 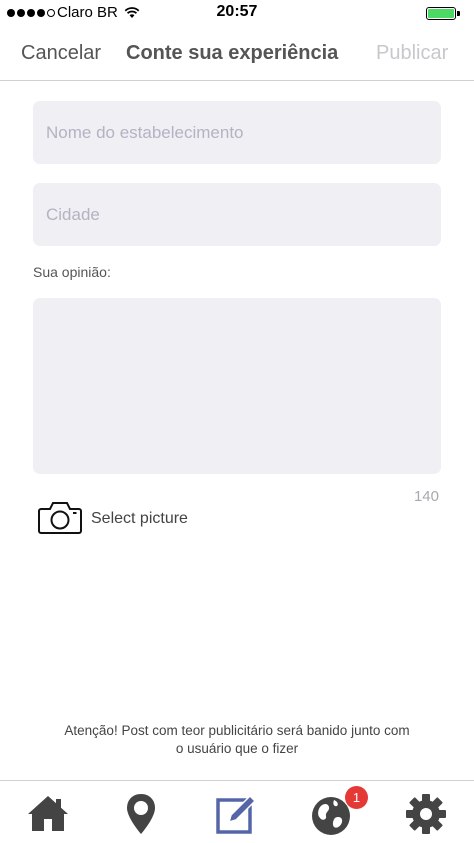 I want to click on battery-tip, so click(x=458, y=13).